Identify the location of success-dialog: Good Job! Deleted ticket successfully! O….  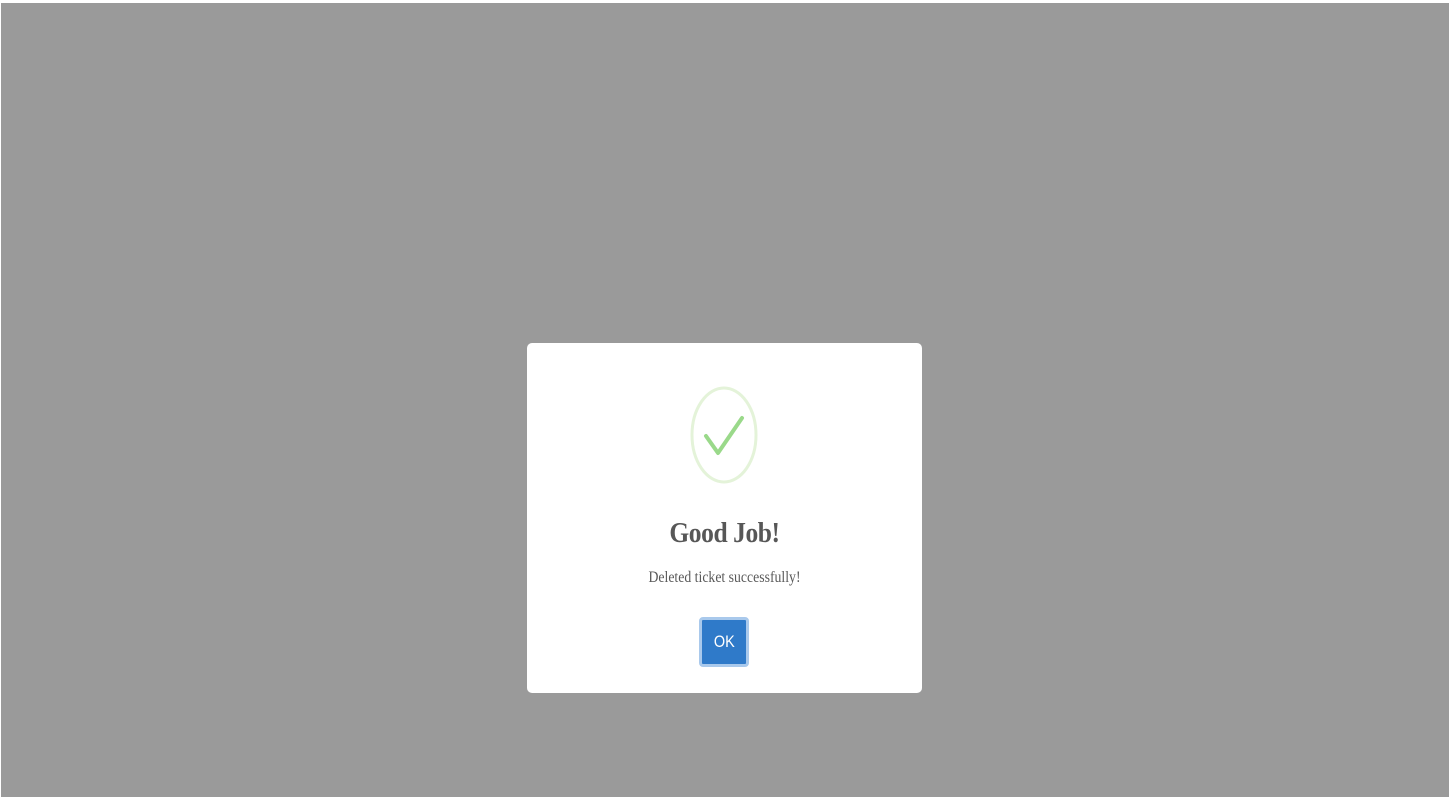
(724, 518).